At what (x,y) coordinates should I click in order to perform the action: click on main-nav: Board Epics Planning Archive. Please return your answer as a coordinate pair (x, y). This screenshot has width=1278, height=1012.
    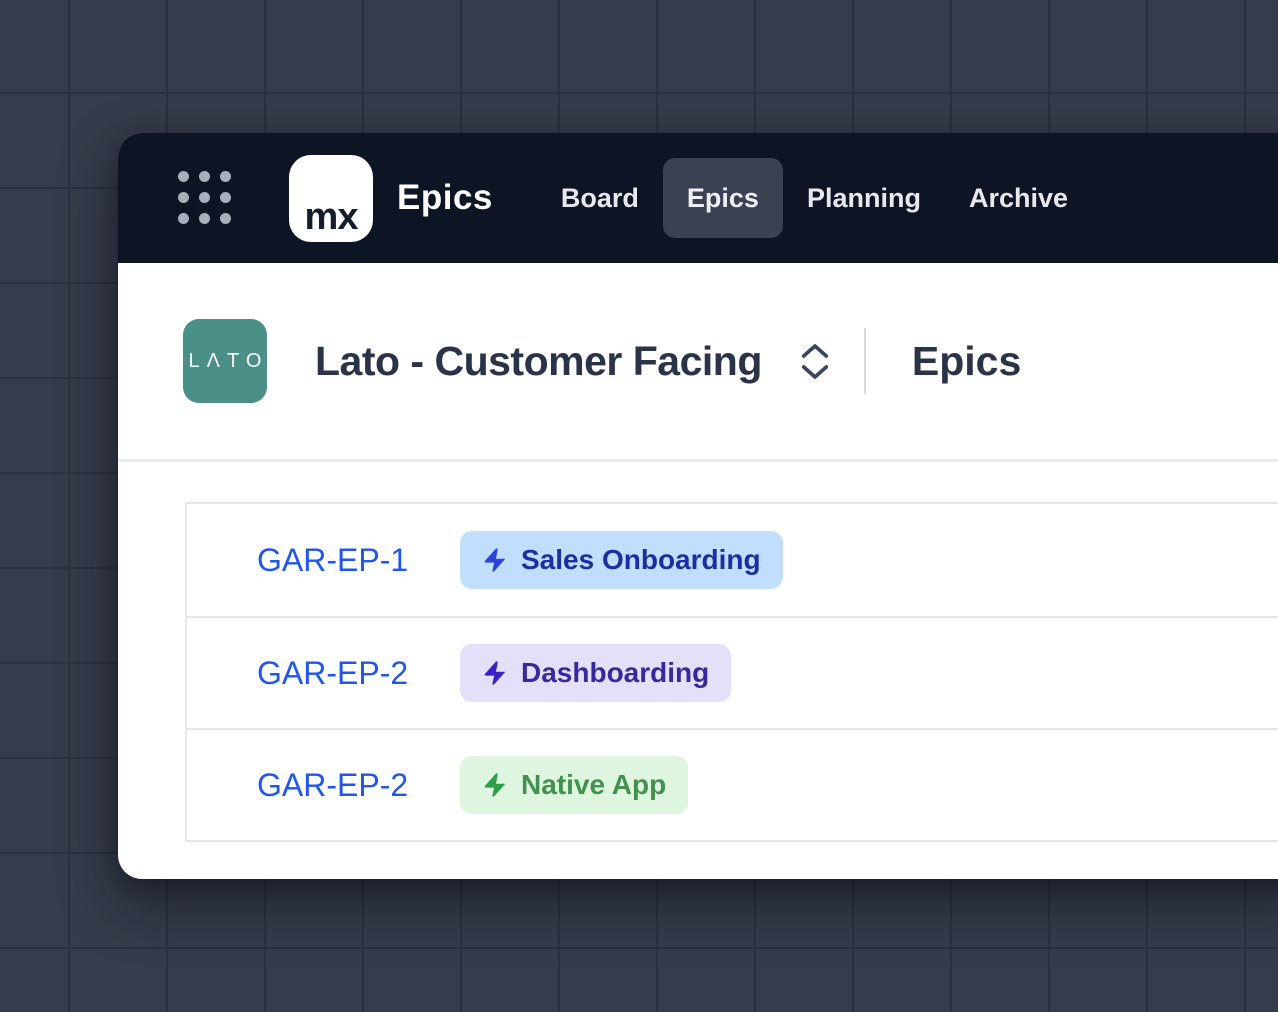
    Looking at the image, I should click on (814, 198).